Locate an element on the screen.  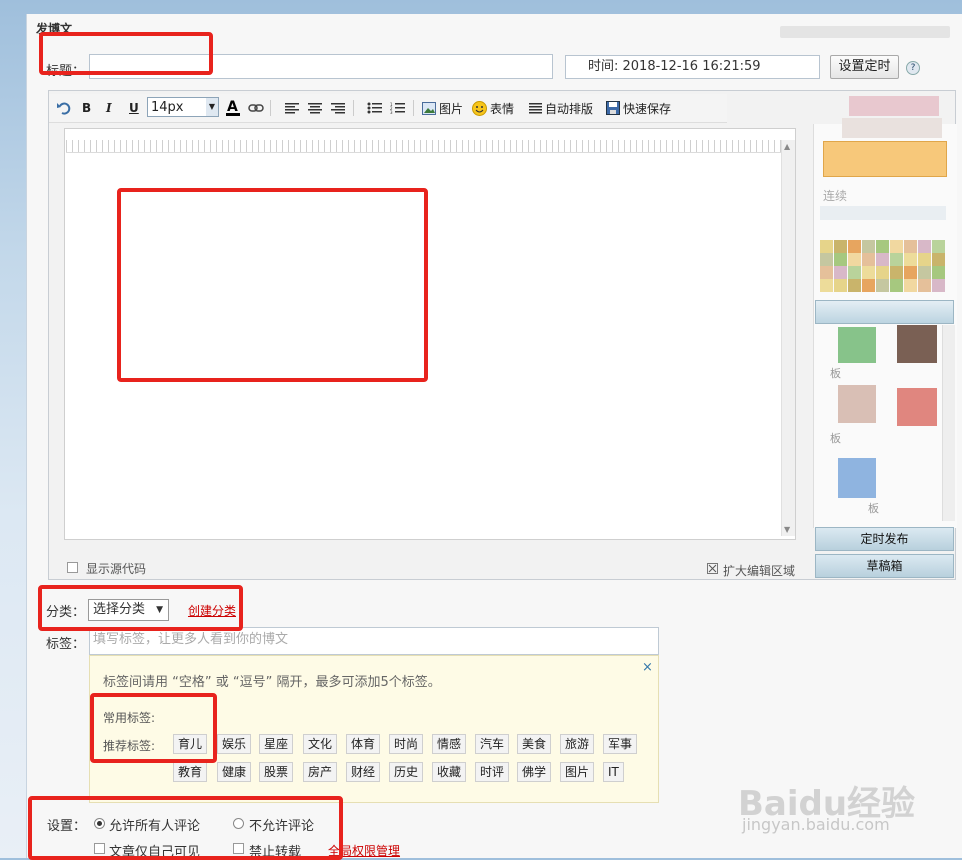
tag-chip: 收藏 is located at coordinates (449, 772).